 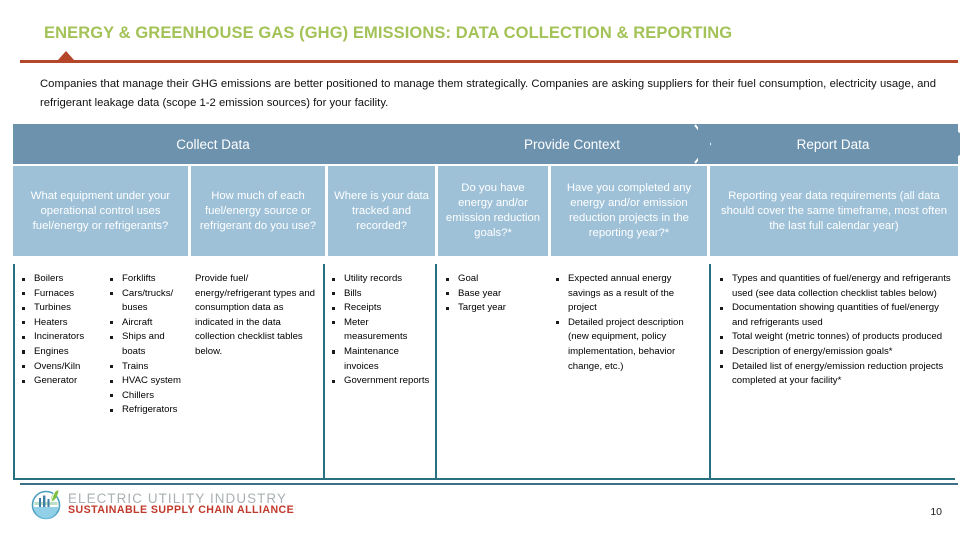 What do you see at coordinates (177, 498) in the screenshot?
I see `logo-line-1: ELECTRIC UTILITY INDUSTRY` at bounding box center [177, 498].